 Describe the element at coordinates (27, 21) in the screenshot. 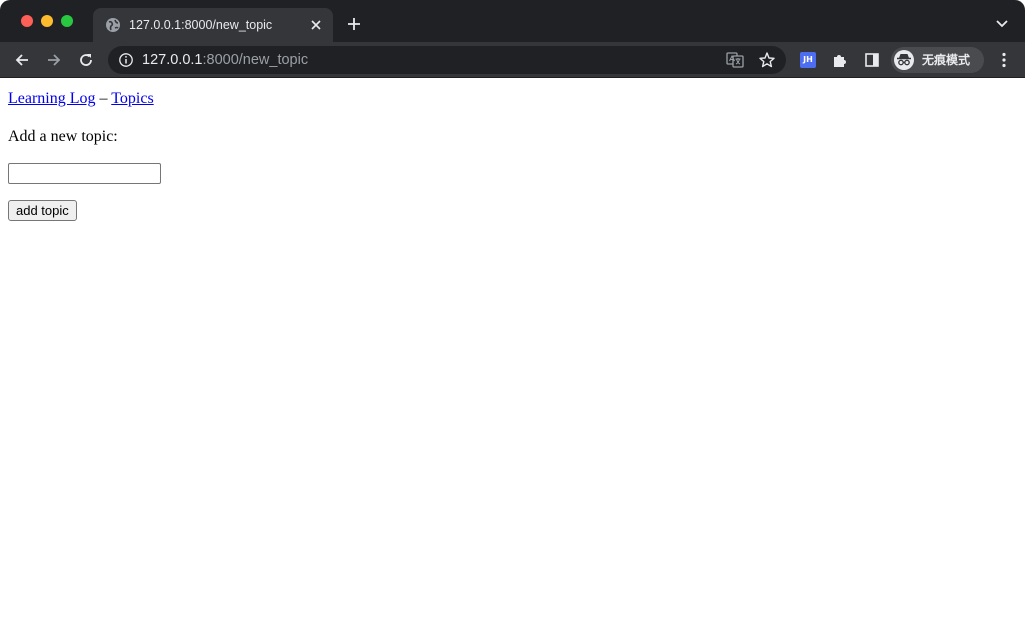

I see `close-window-button` at that location.